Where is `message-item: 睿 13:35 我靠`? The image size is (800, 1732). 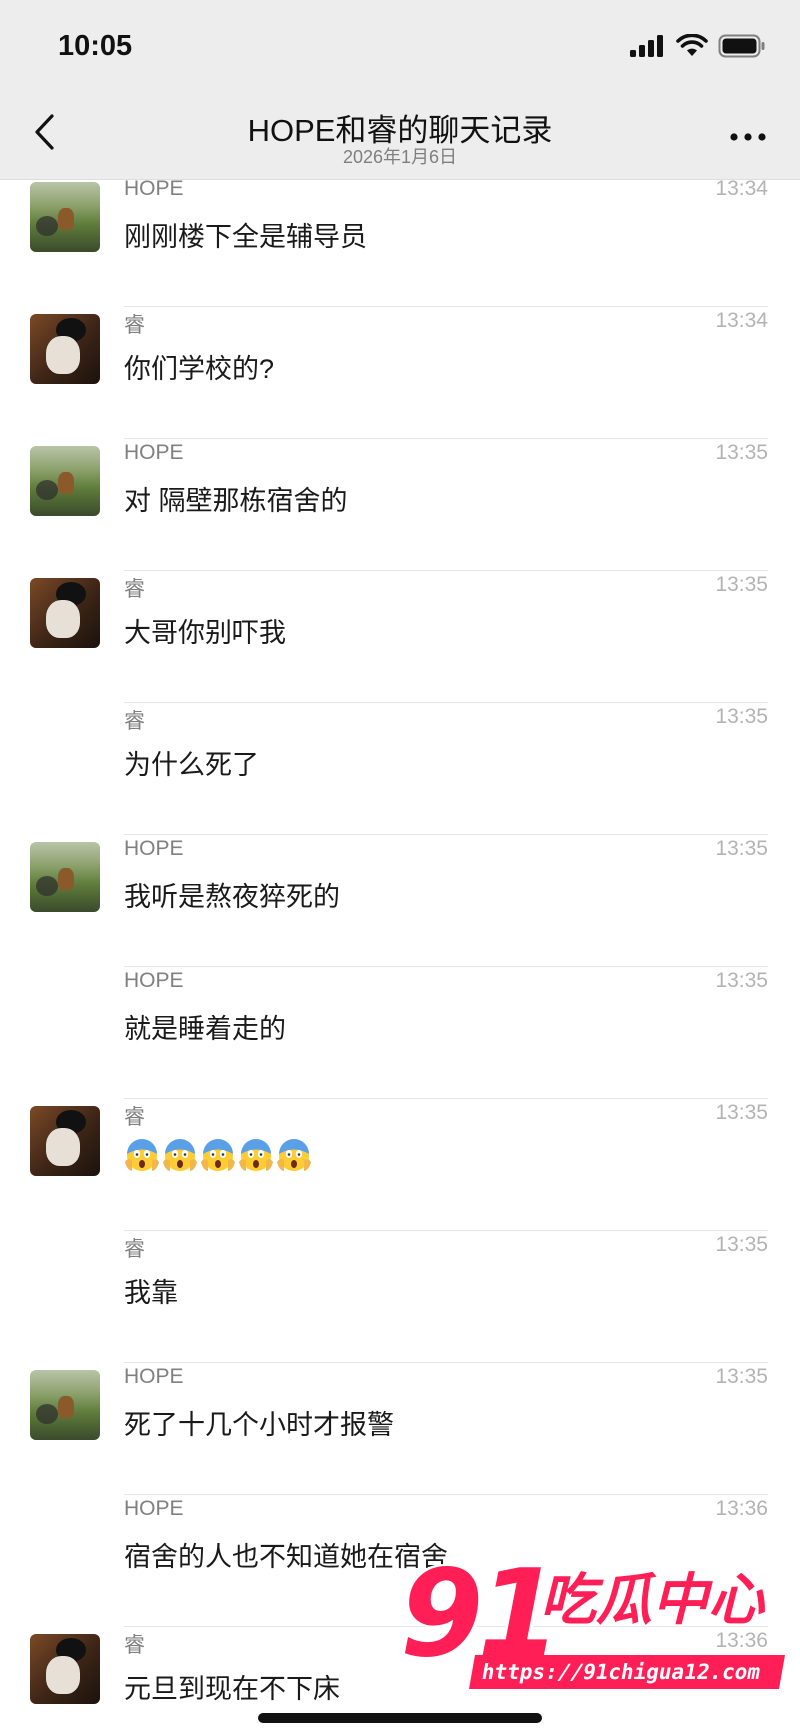 message-item: 睿 13:35 我靠 is located at coordinates (400, 1297).